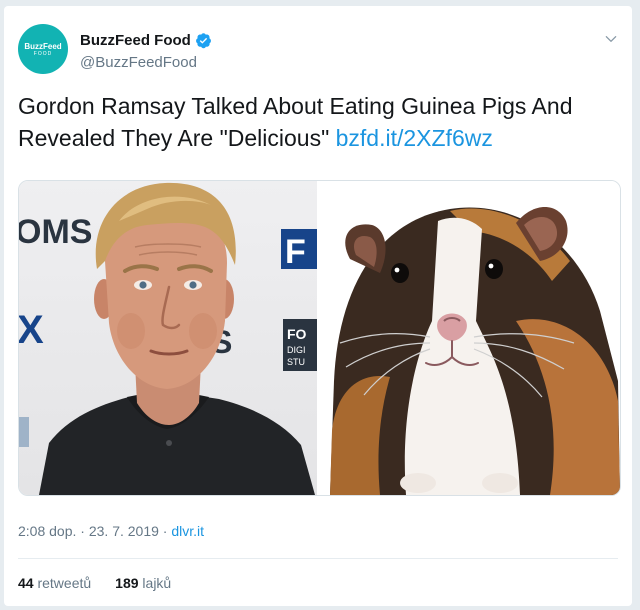  Describe the element at coordinates (187, 531) in the screenshot. I see `tweet-source-link: dlvr.it` at that location.